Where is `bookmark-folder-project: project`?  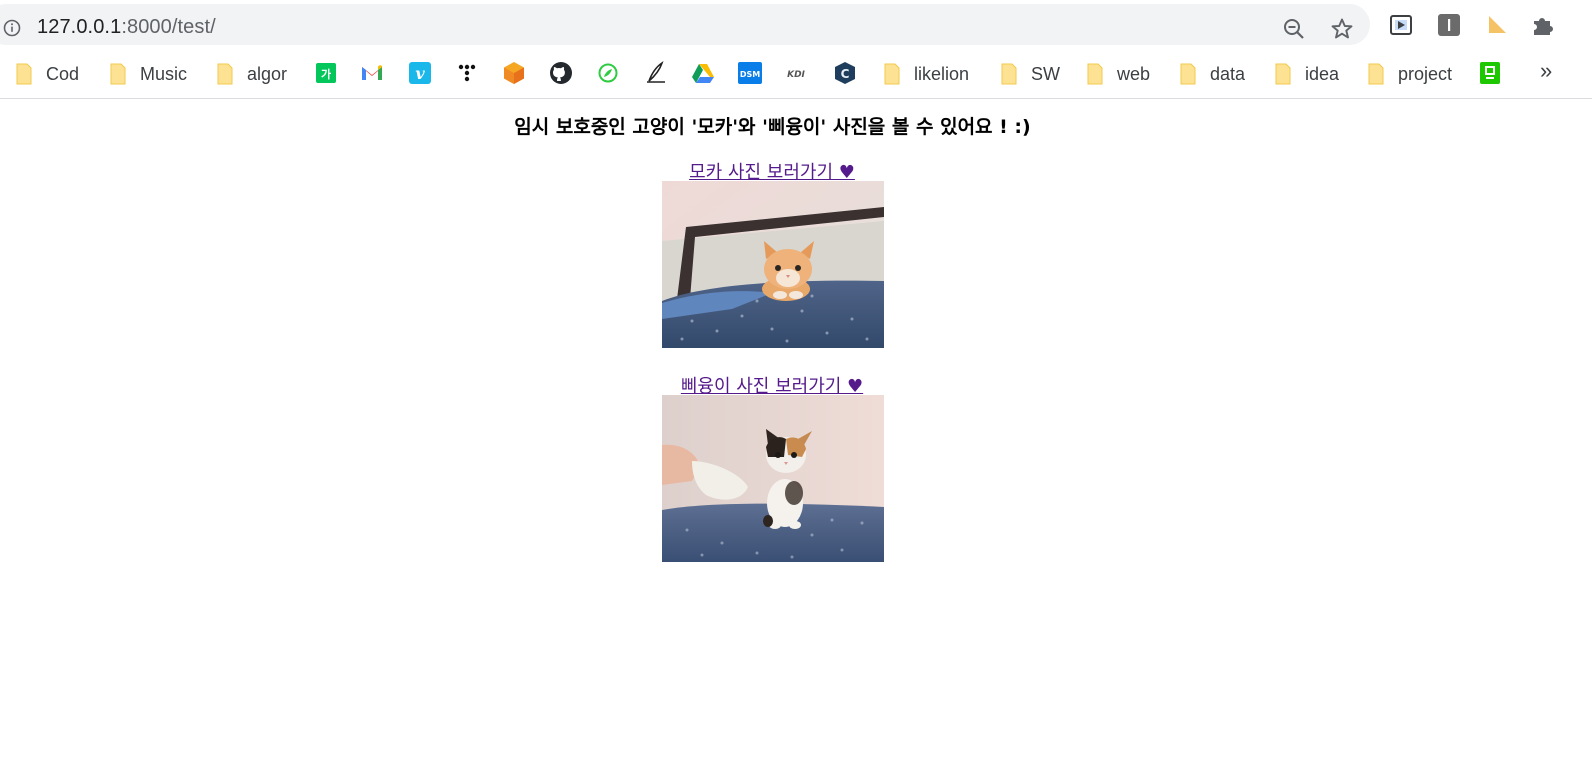 bookmark-folder-project: project is located at coordinates (1410, 74).